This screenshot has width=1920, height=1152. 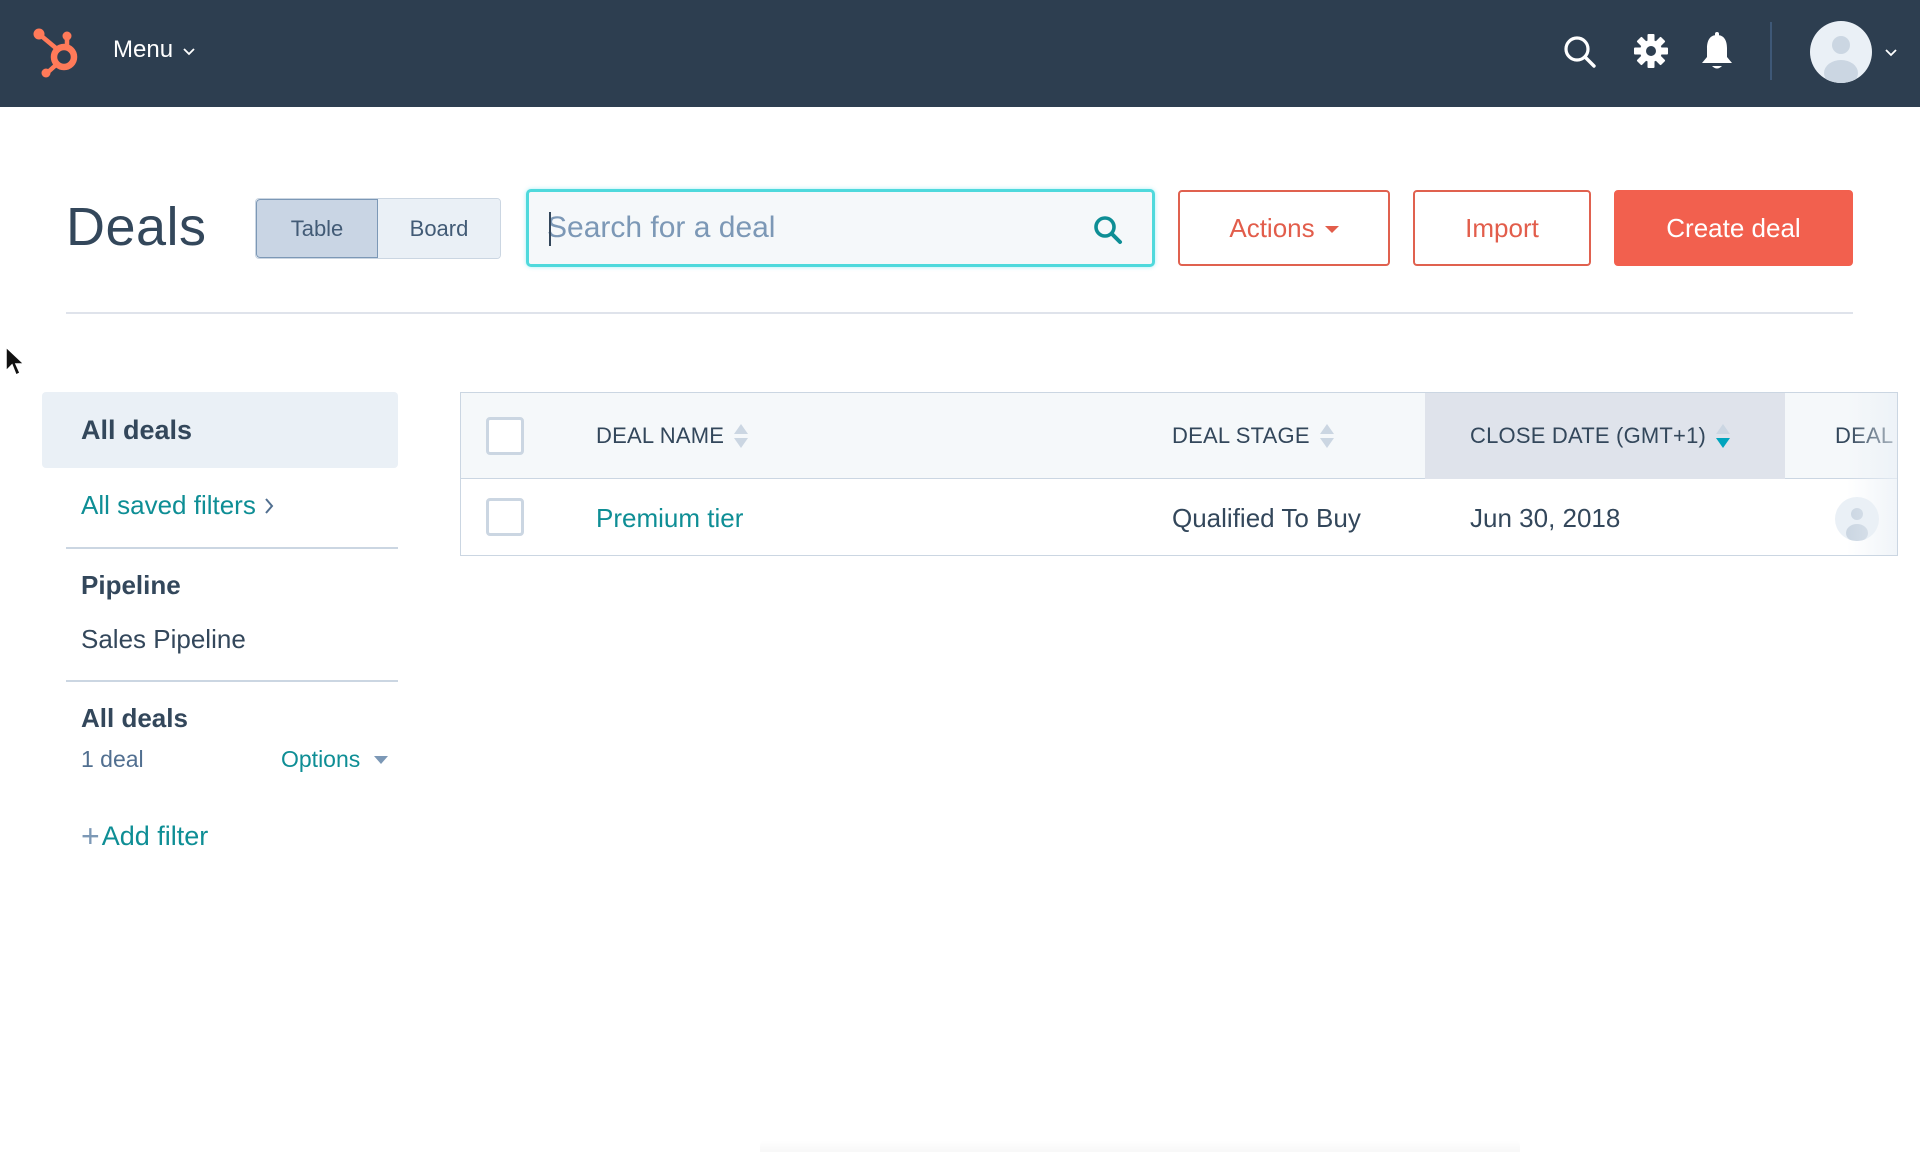 What do you see at coordinates (155, 835) in the screenshot?
I see `add-filter-label: Add filter` at bounding box center [155, 835].